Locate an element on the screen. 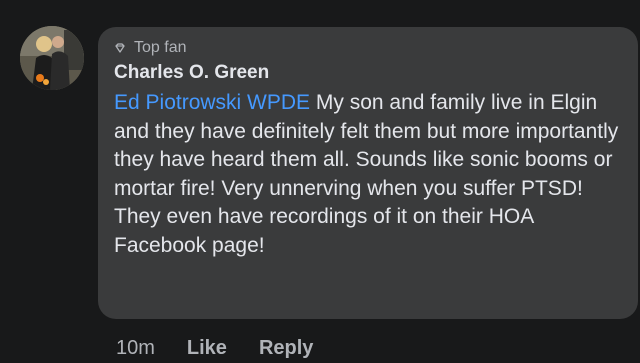 The image size is (640, 363). diamond-icon is located at coordinates (120, 48).